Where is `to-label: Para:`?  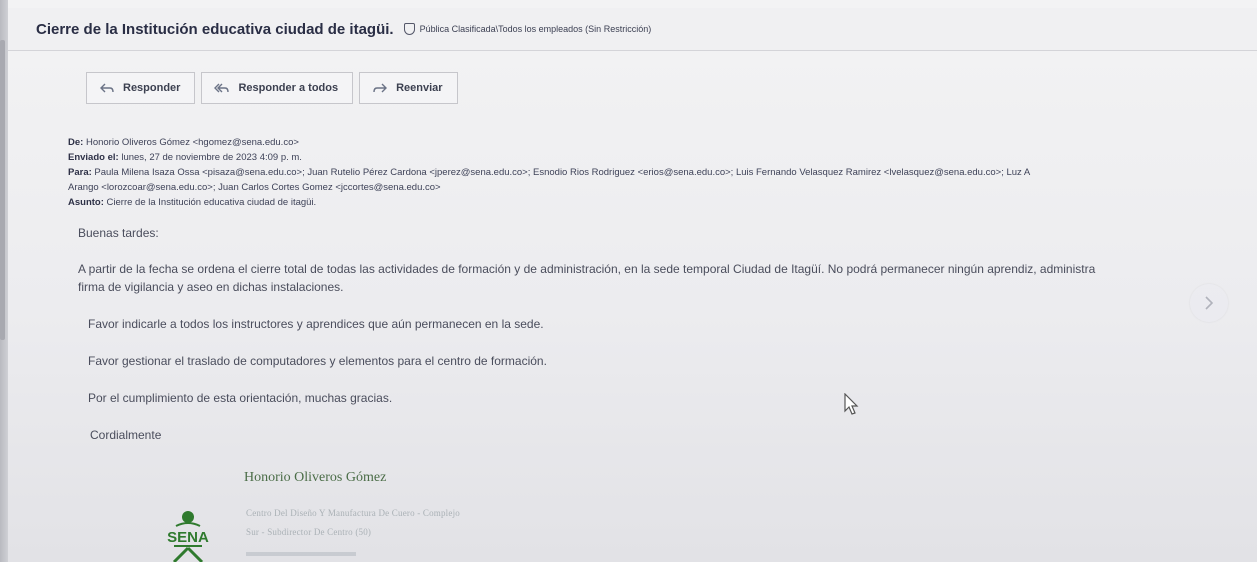 to-label: Para: is located at coordinates (80, 172).